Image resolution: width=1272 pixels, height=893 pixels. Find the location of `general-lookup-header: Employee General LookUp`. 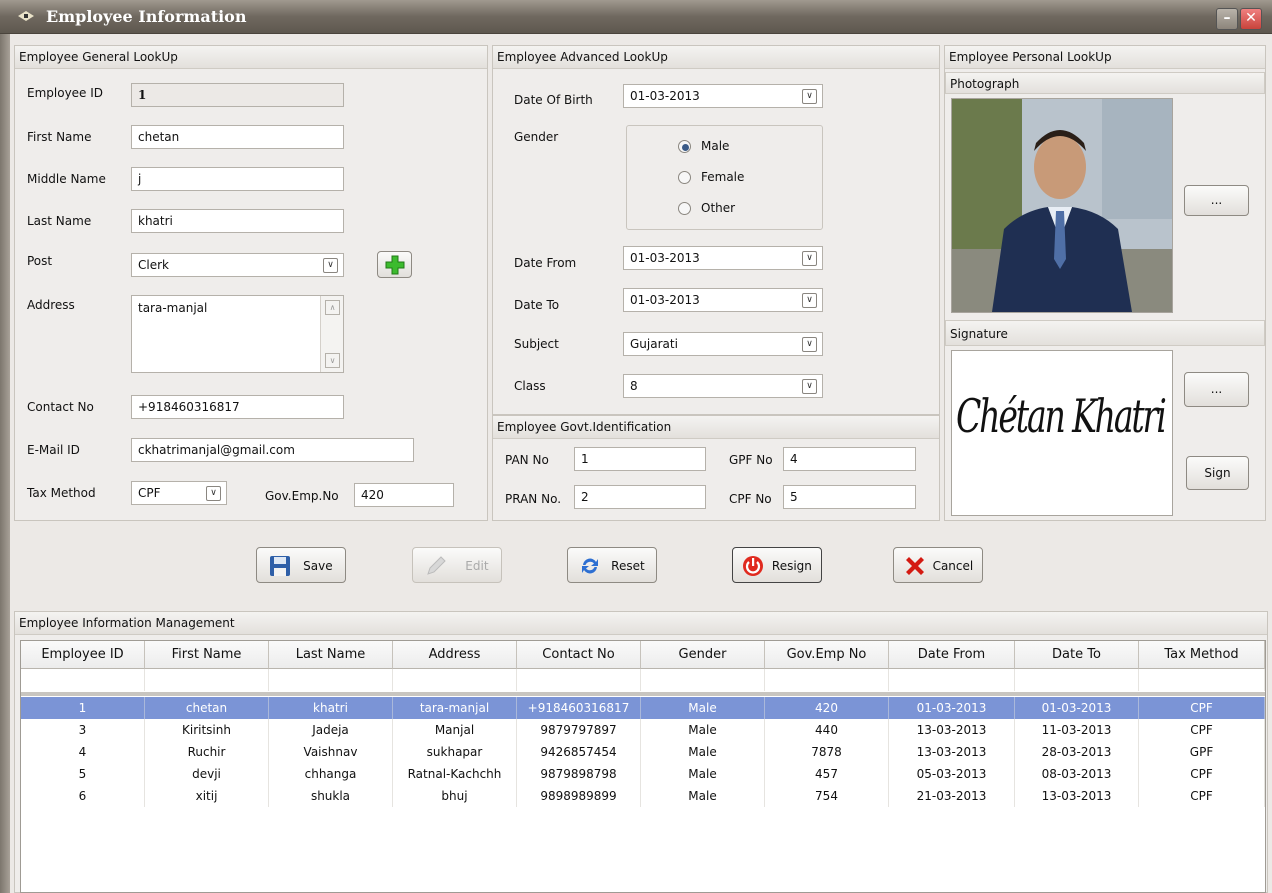

general-lookup-header: Employee General LookUp is located at coordinates (251, 57).